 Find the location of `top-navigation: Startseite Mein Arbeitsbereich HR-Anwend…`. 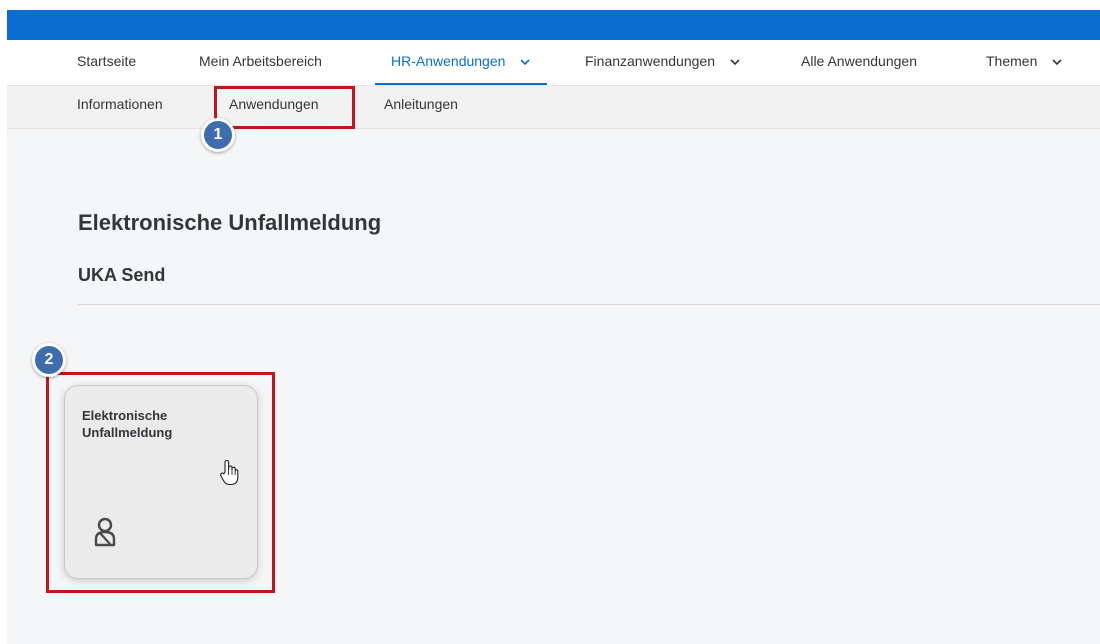

top-navigation: Startseite Mein Arbeitsbereich HR-Anwend… is located at coordinates (553, 63).